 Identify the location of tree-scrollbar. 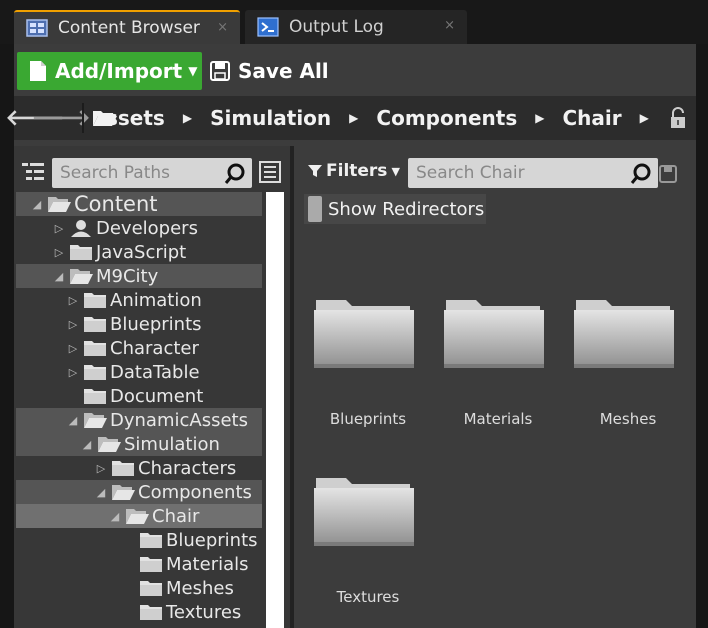
(275, 410).